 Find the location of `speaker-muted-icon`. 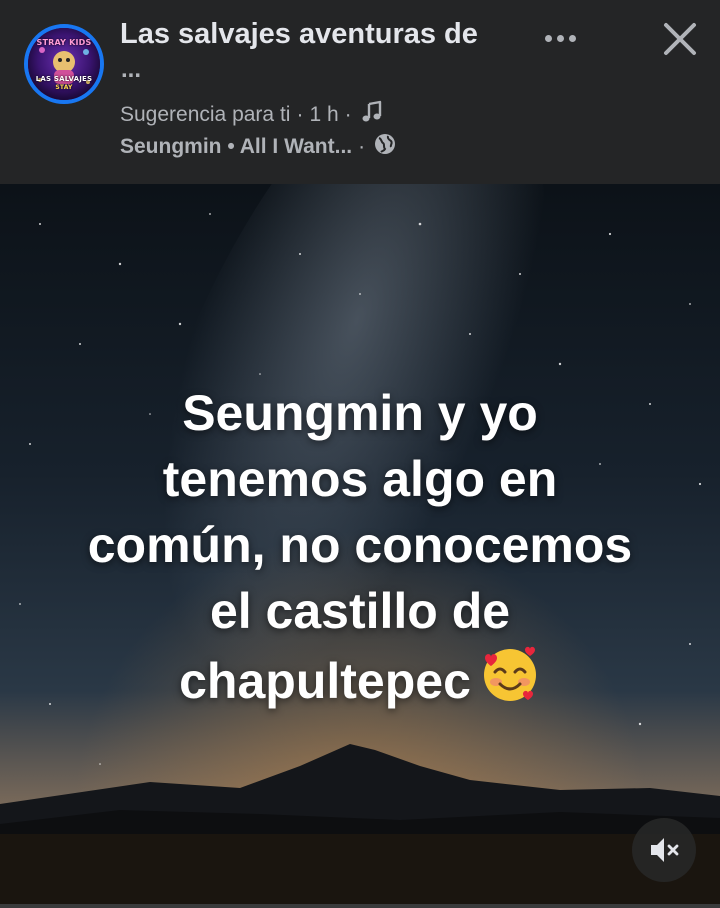

speaker-muted-icon is located at coordinates (665, 850).